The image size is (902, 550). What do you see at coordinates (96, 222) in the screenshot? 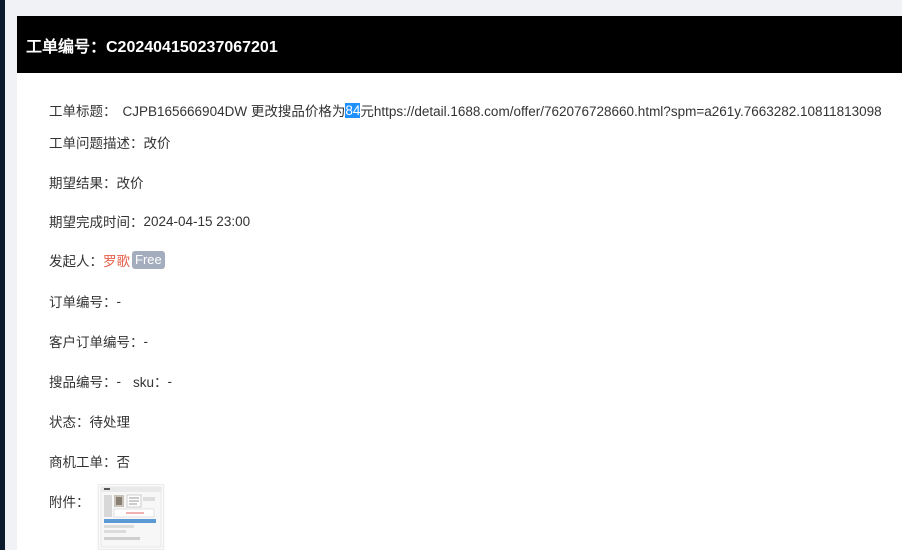
I see `deadline-label: 期望完成时间：` at bounding box center [96, 222].